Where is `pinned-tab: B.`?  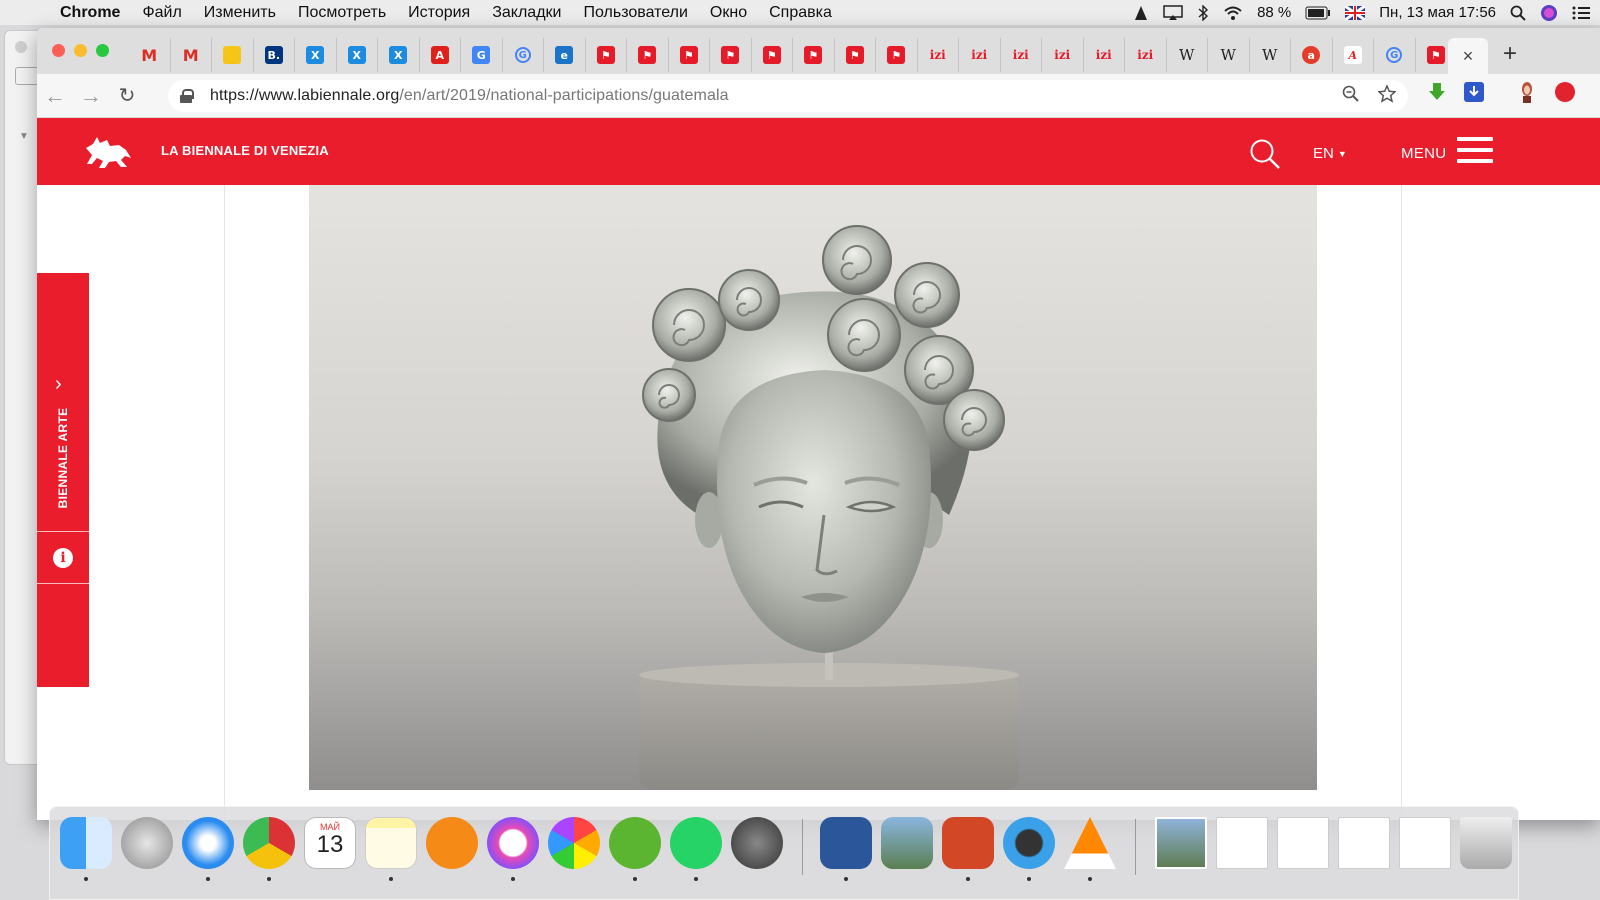 pinned-tab: B. is located at coordinates (274, 55).